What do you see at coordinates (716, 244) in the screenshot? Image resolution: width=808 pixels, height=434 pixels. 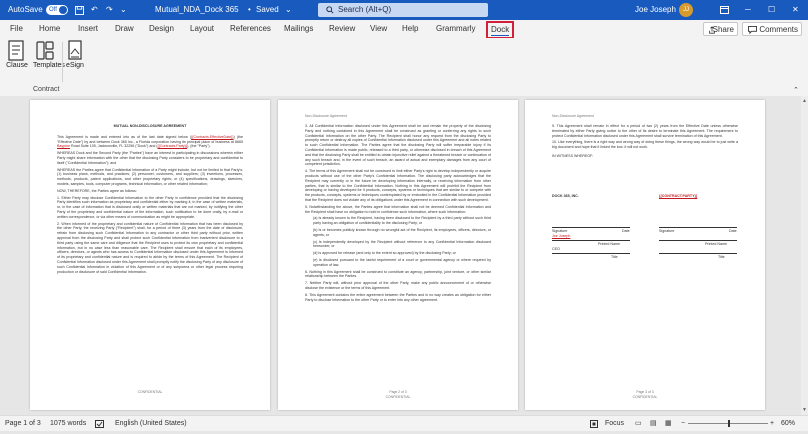 I see `printed-name-right: Printed Name` at bounding box center [716, 244].